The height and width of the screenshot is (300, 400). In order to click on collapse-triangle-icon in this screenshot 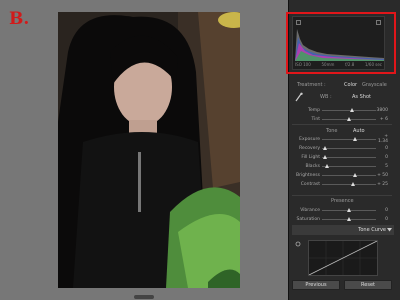, I will do `click(389, 230)`.